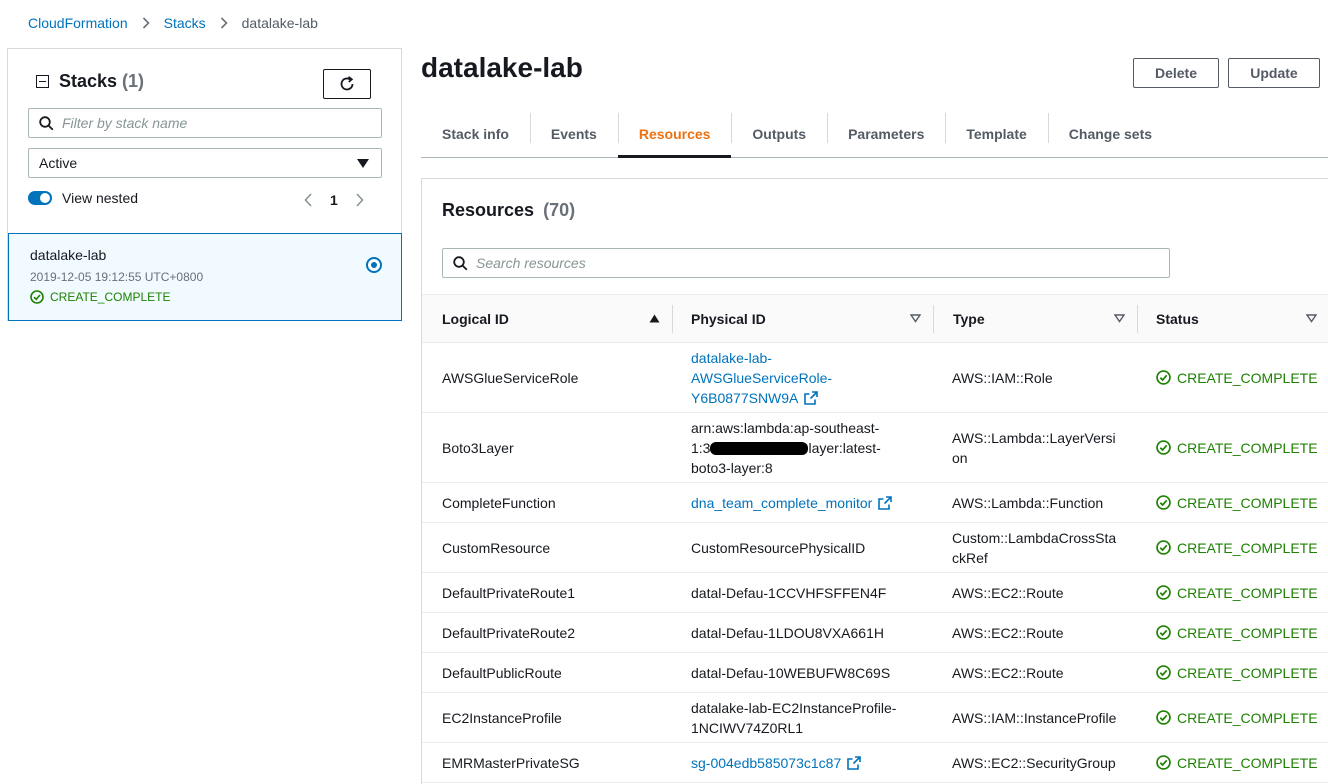  What do you see at coordinates (886, 133) in the screenshot?
I see `tab-parameters: Parameters` at bounding box center [886, 133].